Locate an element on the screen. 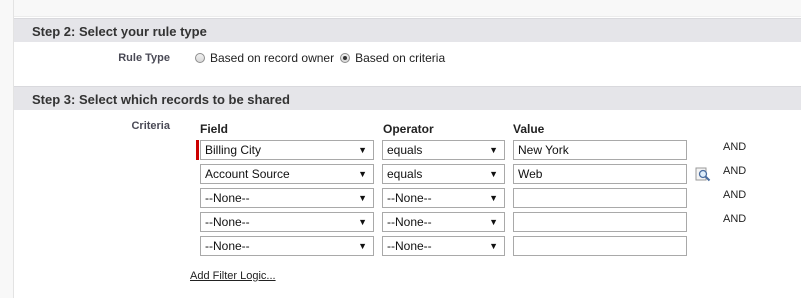 The width and height of the screenshot is (801, 298). rule-type-radio-group: Based on record owner Based on criteria is located at coordinates (323, 58).